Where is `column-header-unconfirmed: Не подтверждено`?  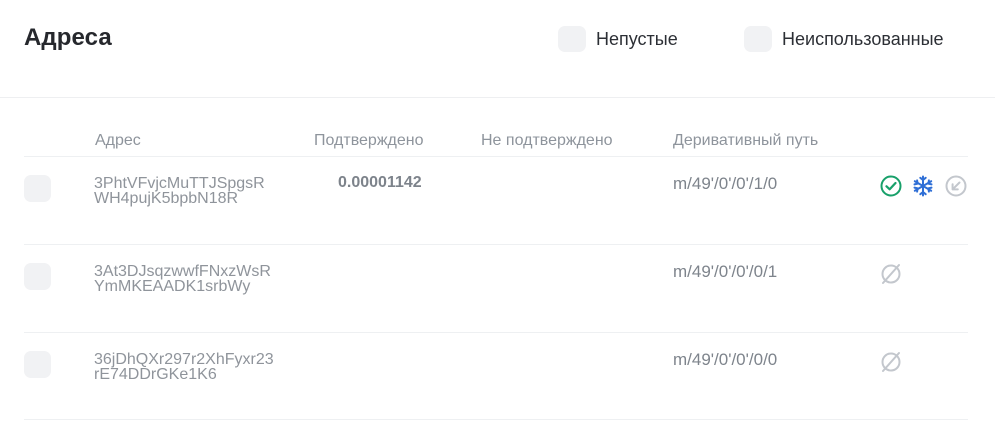 column-header-unconfirmed: Не подтверждено is located at coordinates (547, 141).